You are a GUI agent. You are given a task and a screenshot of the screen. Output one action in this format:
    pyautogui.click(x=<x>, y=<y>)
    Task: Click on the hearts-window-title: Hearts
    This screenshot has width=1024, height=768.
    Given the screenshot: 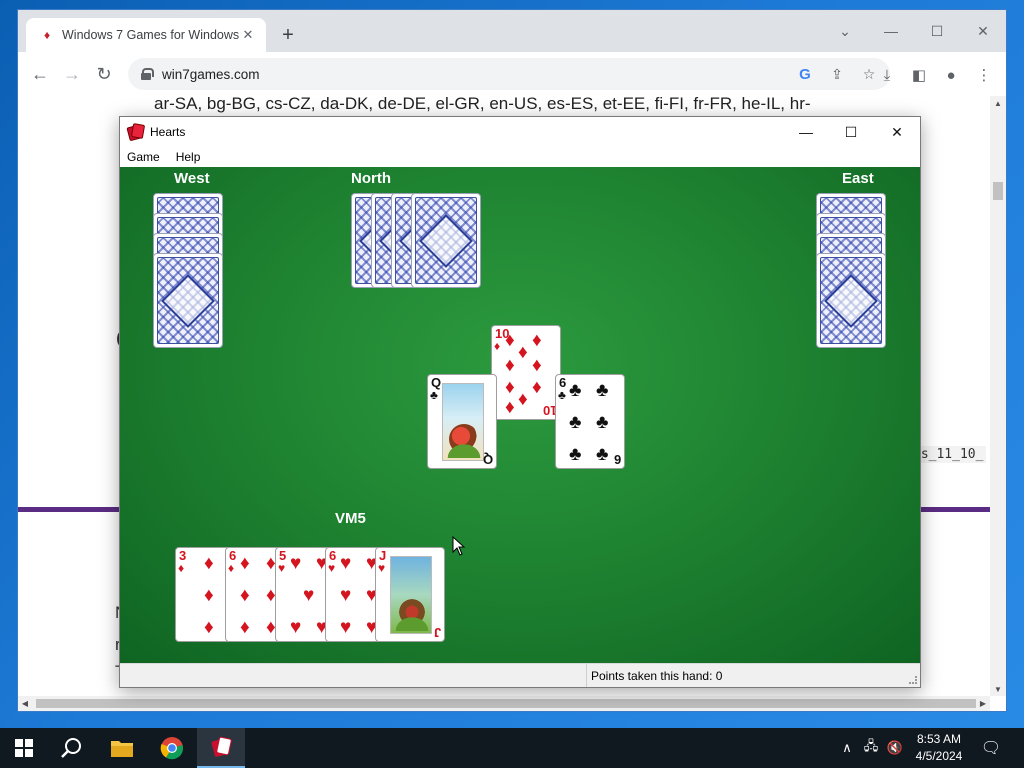 What is the action you would take?
    pyautogui.click(x=168, y=132)
    